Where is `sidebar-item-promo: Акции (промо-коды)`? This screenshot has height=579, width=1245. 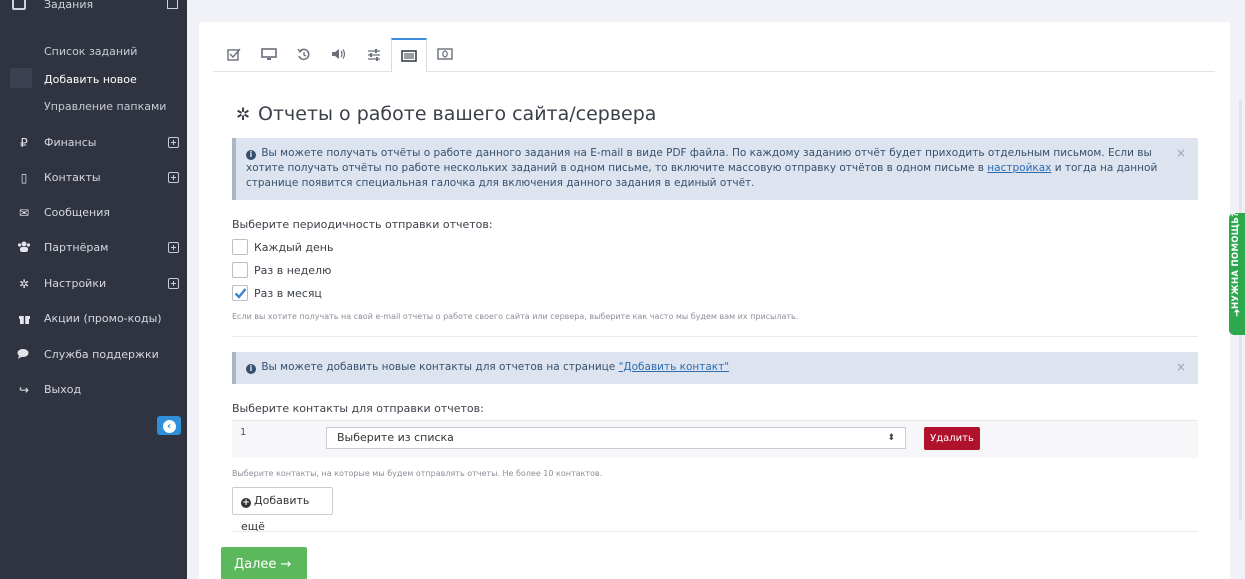 sidebar-item-promo: Акции (промо-коды) is located at coordinates (93, 320).